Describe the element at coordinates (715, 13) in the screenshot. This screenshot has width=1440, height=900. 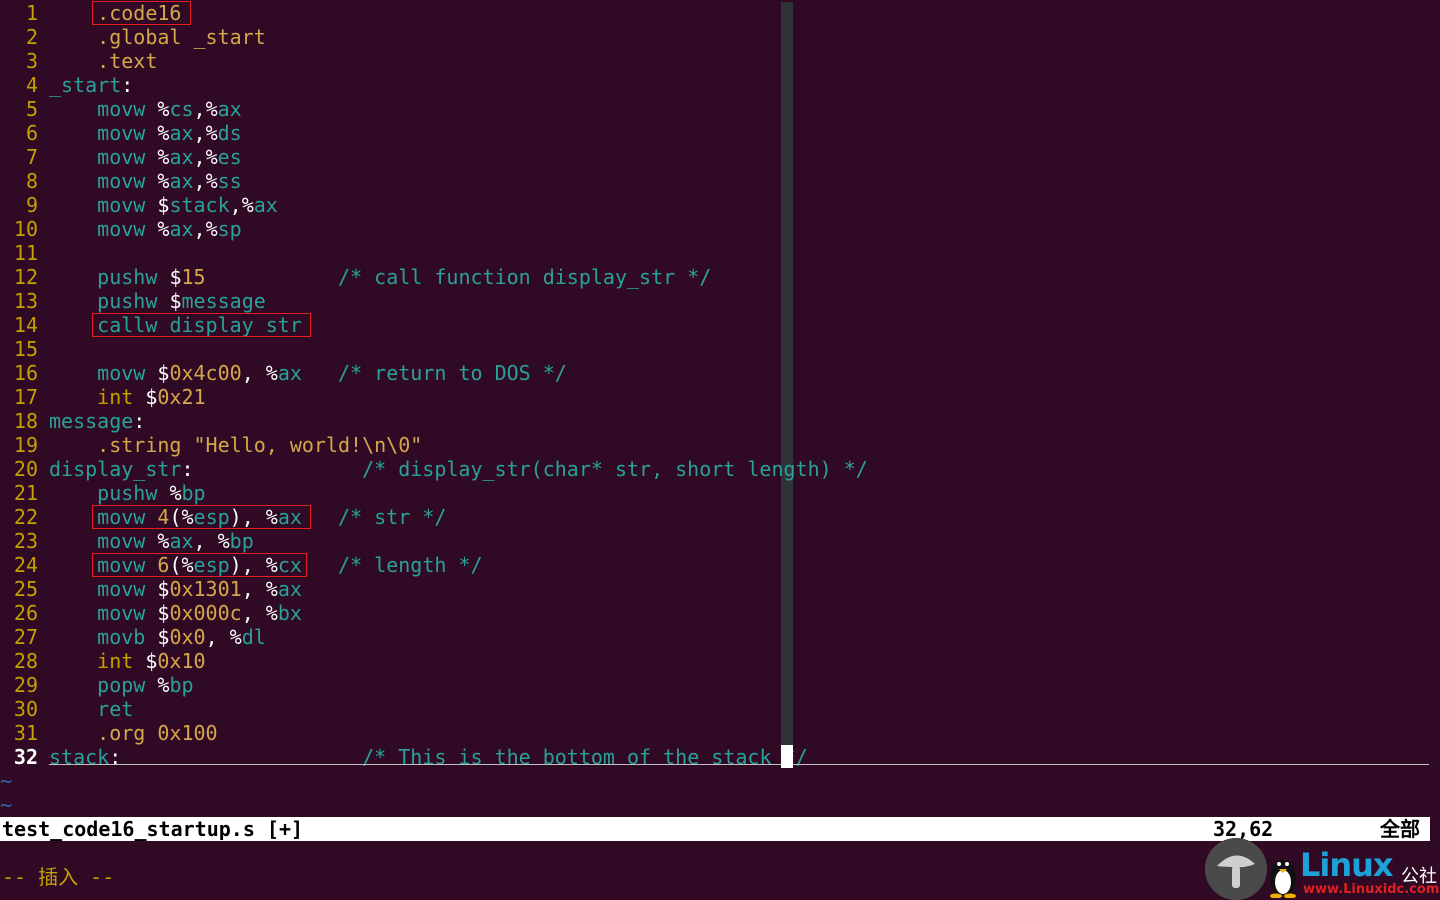
I see `code-line: 1 .code16` at that location.